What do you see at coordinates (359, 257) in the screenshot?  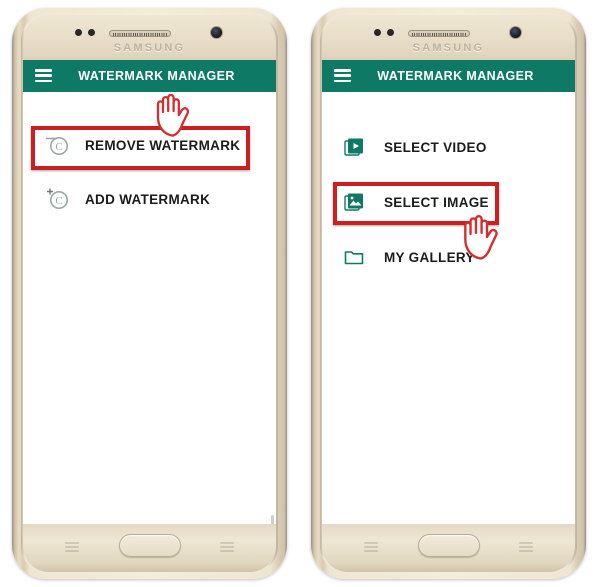 I see `folder-icon` at bounding box center [359, 257].